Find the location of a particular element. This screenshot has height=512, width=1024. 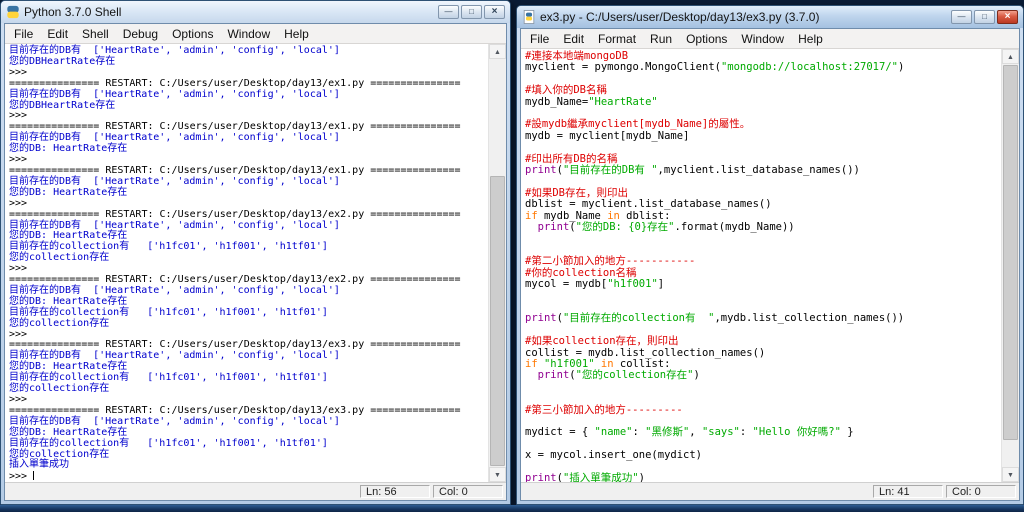

code-line: mydb_Name="HeartRate" is located at coordinates (763, 102).